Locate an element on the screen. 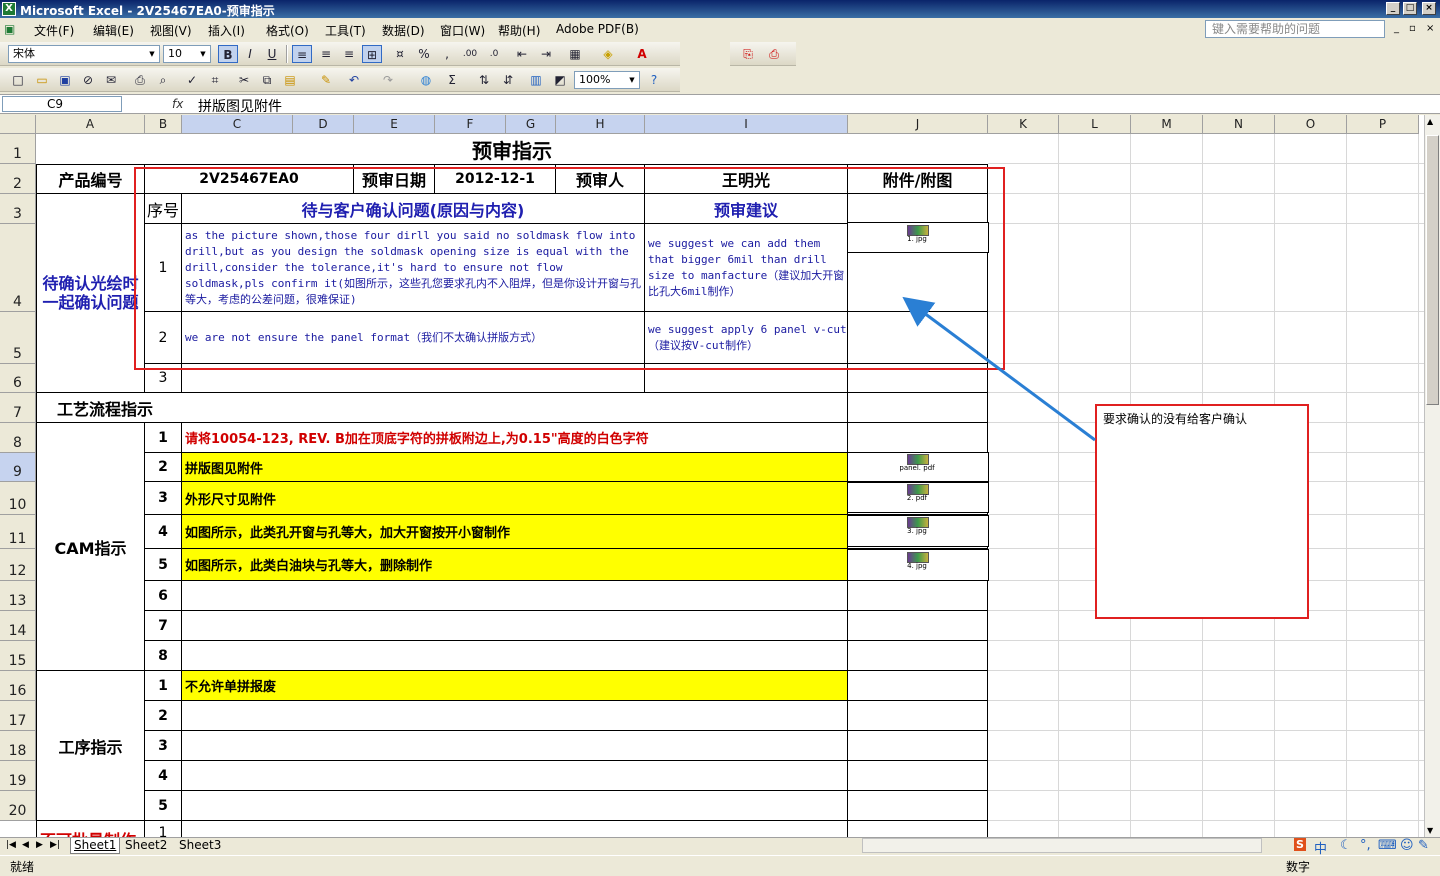 The image size is (1440, 876). close-button: × is located at coordinates (1429, 8).